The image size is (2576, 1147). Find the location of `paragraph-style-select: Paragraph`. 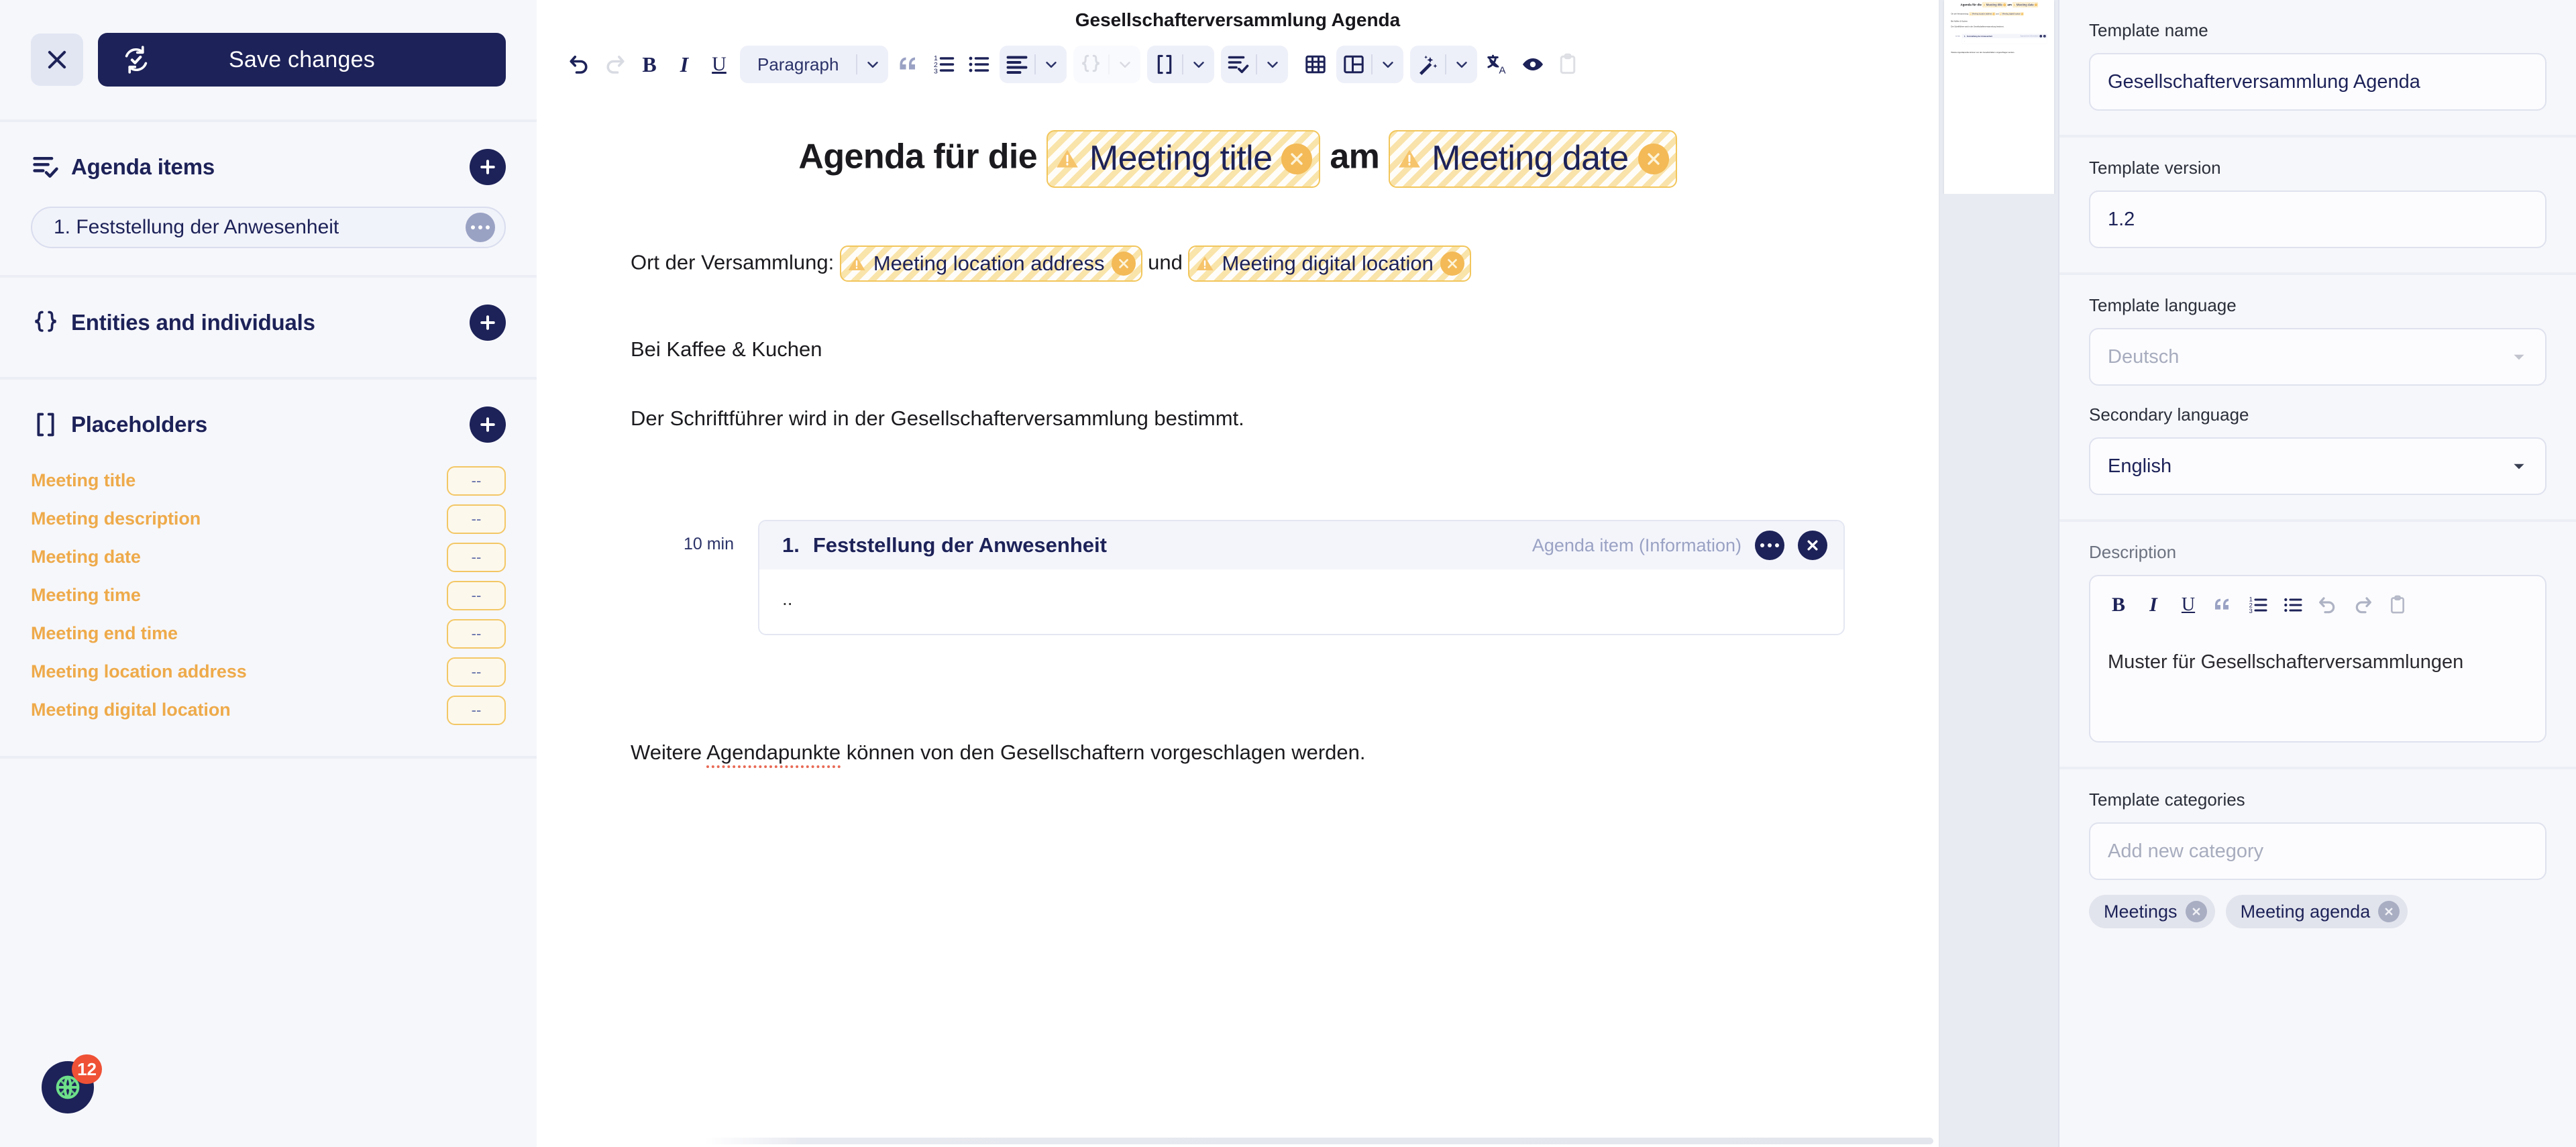

paragraph-style-select: Paragraph is located at coordinates (798, 64).